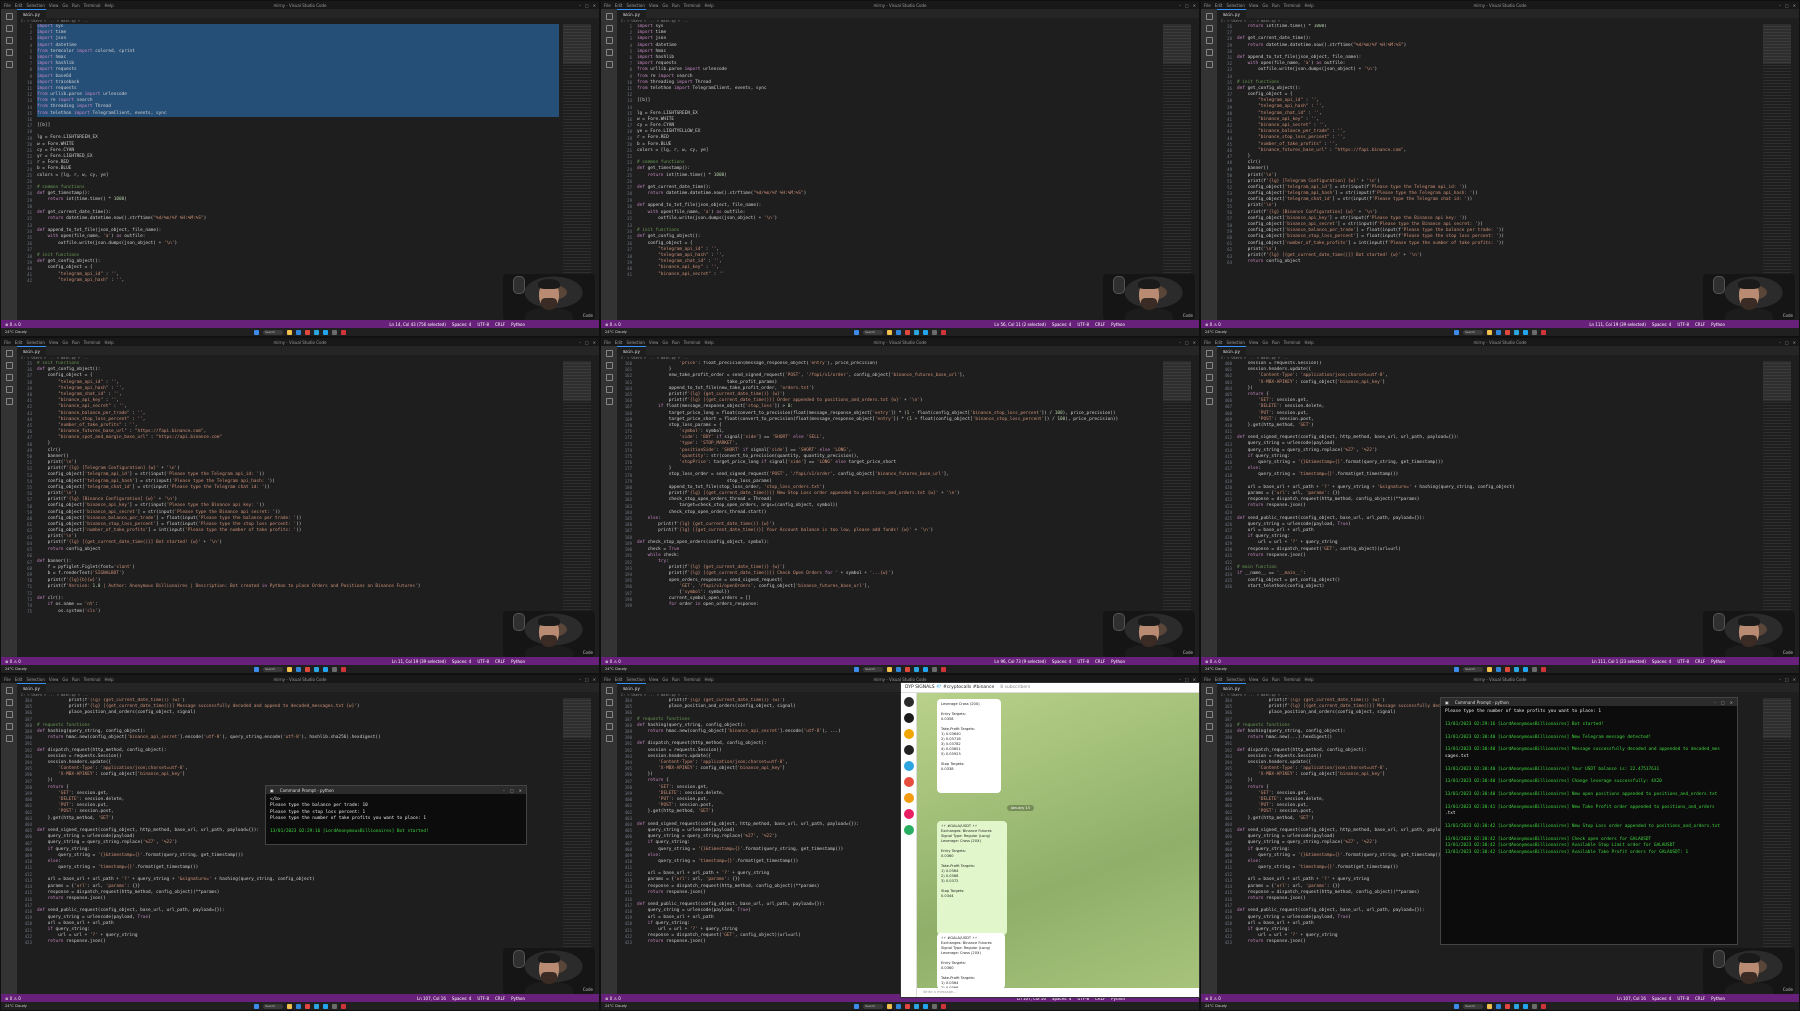 Image resolution: width=1800 pixels, height=1011 pixels. What do you see at coordinates (7, 5) in the screenshot?
I see `menu-file: File` at bounding box center [7, 5].